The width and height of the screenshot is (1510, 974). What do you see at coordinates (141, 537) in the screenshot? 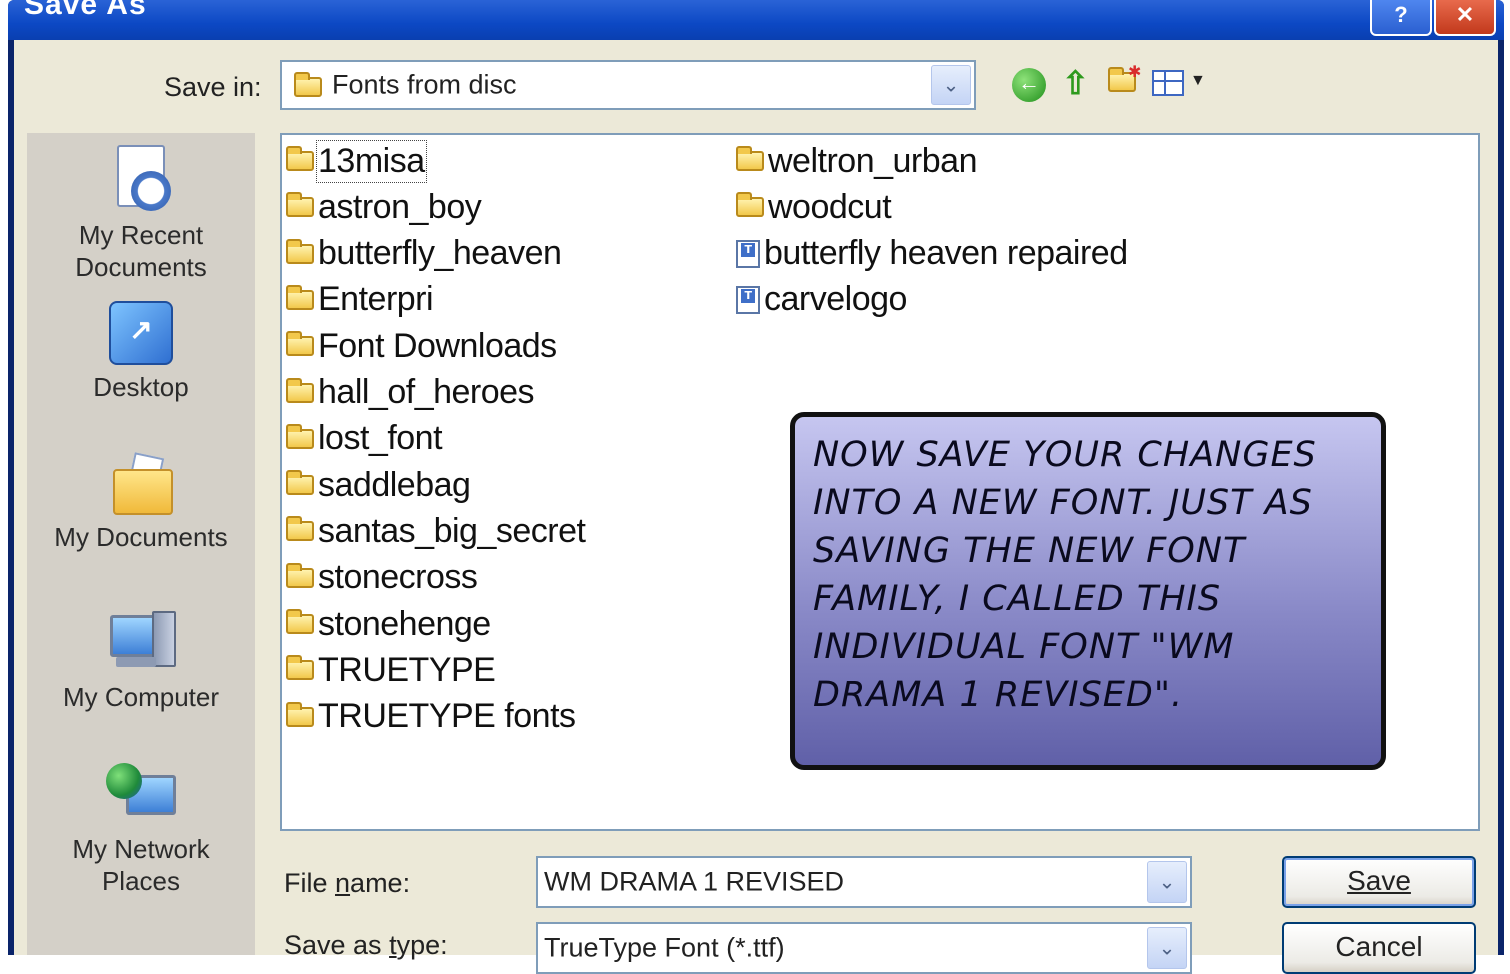
I see `place-label: My Documents` at bounding box center [141, 537].